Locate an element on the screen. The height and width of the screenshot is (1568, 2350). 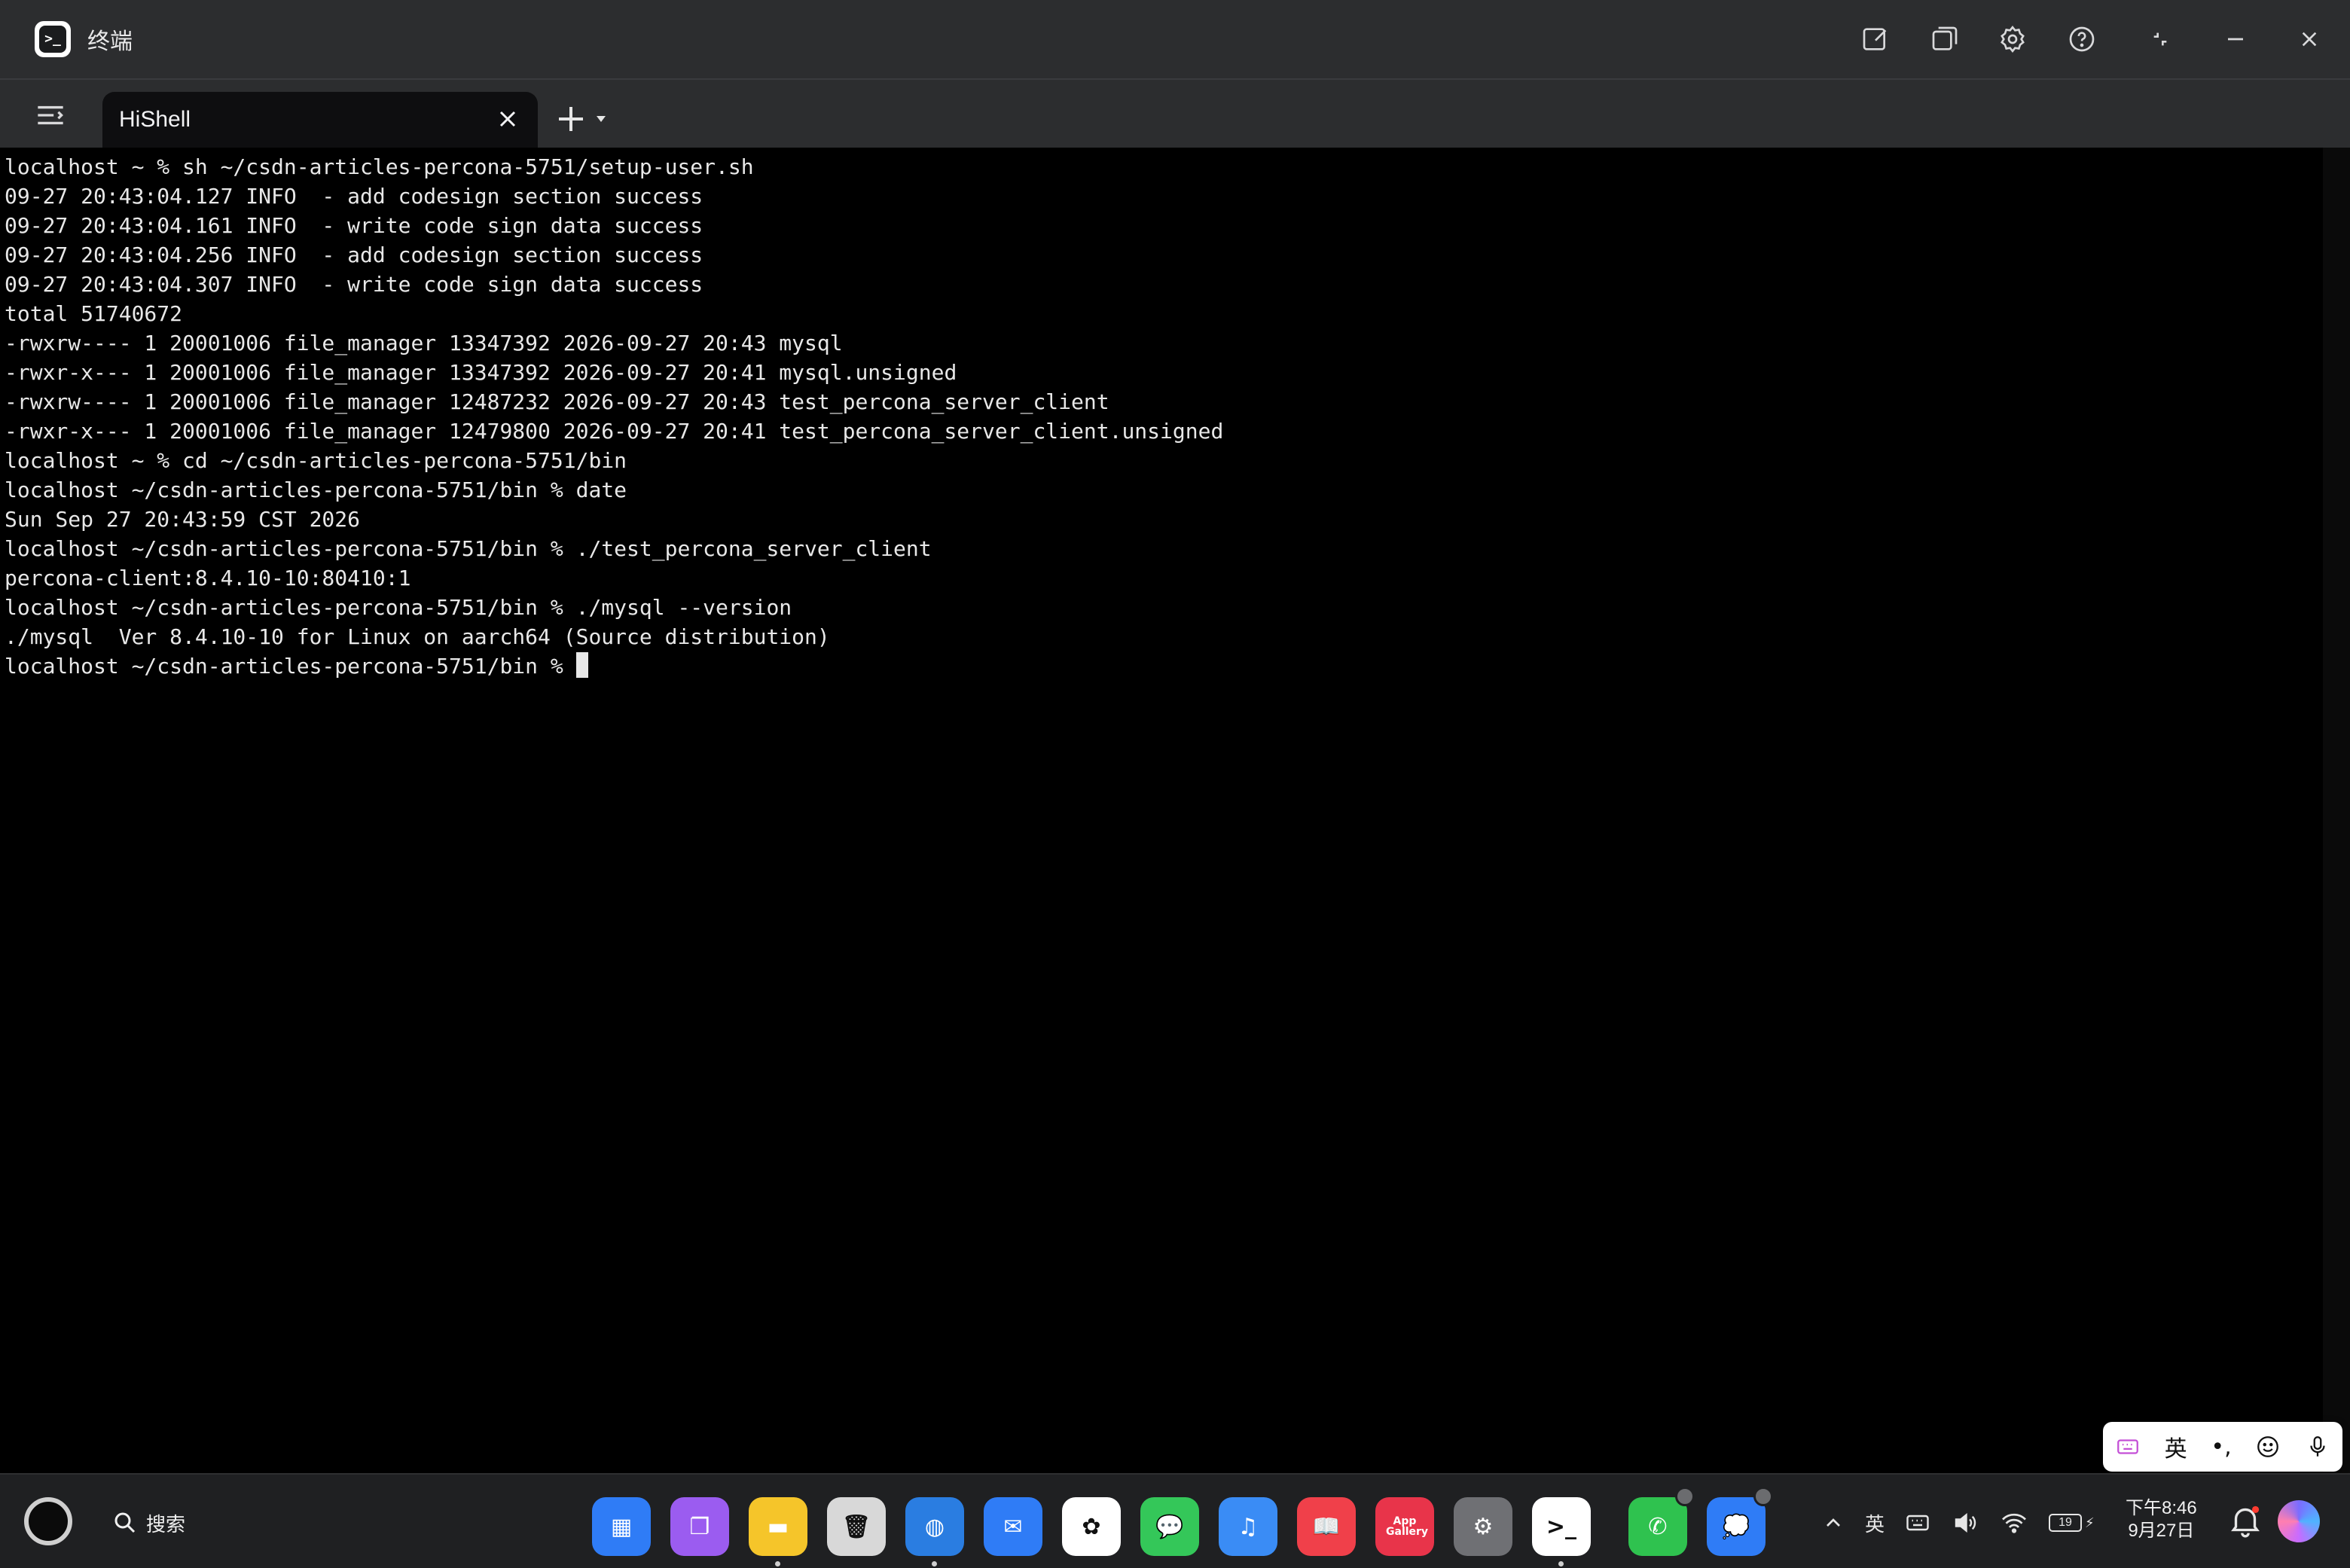
text-cursor is located at coordinates (581, 665).